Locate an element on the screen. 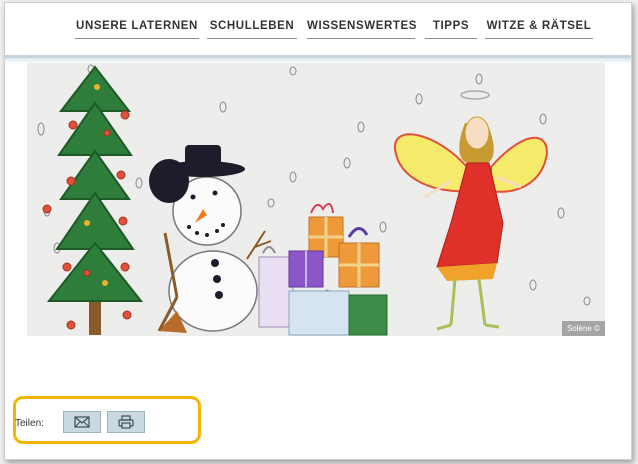 Image resolution: width=638 pixels, height=464 pixels. share-email-button is located at coordinates (82, 422).